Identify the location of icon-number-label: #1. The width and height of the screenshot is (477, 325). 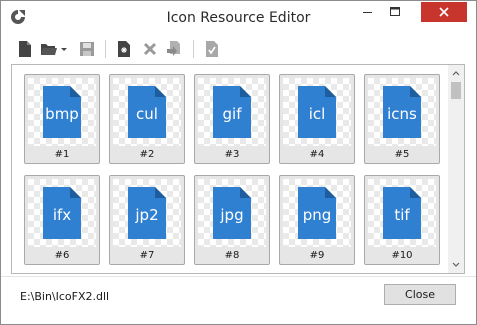
(62, 154).